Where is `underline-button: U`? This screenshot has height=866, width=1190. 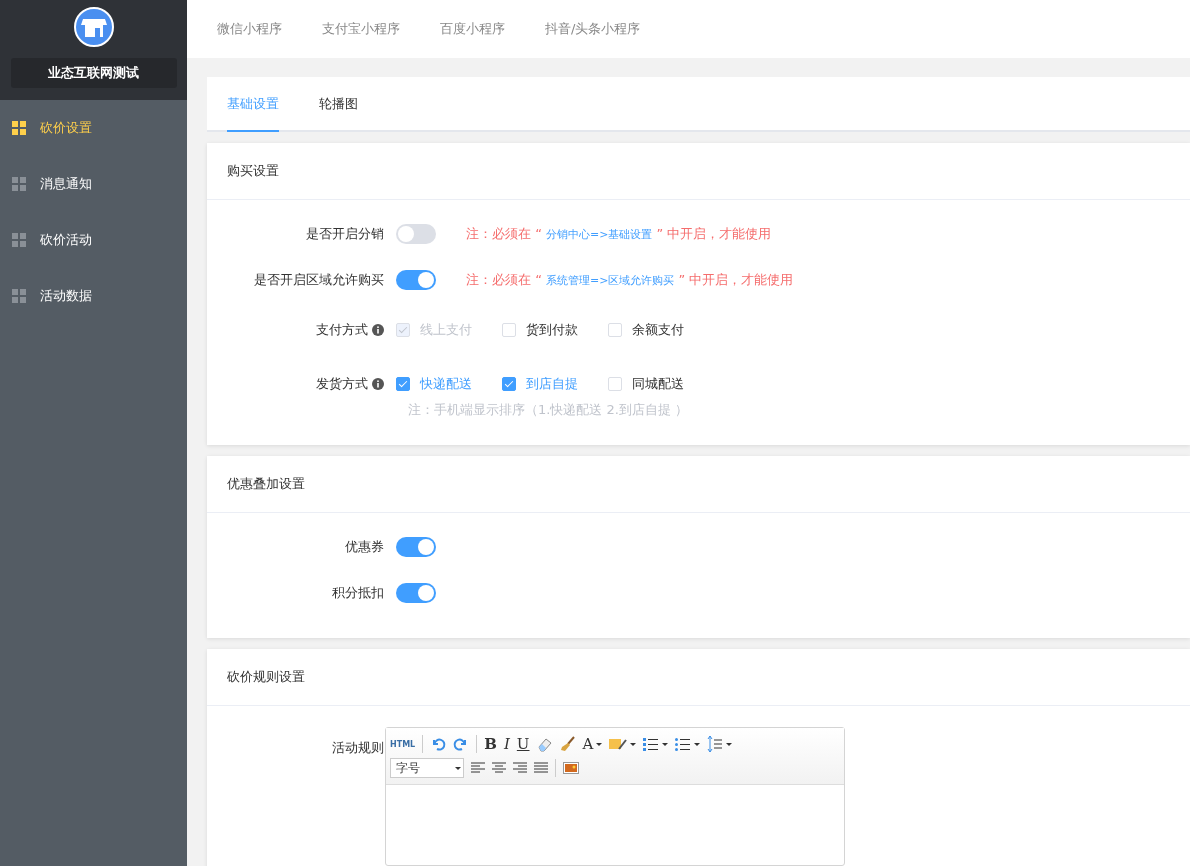
underline-button: U is located at coordinates (523, 744).